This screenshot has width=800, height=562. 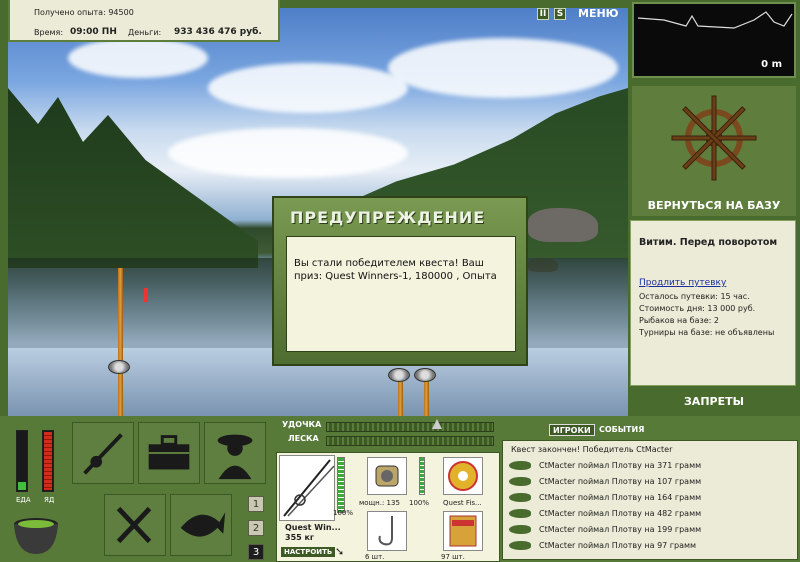 What do you see at coordinates (651, 546) in the screenshot?
I see `event-row: CtMacter поймал Плотву на 97 грамм` at bounding box center [651, 546].